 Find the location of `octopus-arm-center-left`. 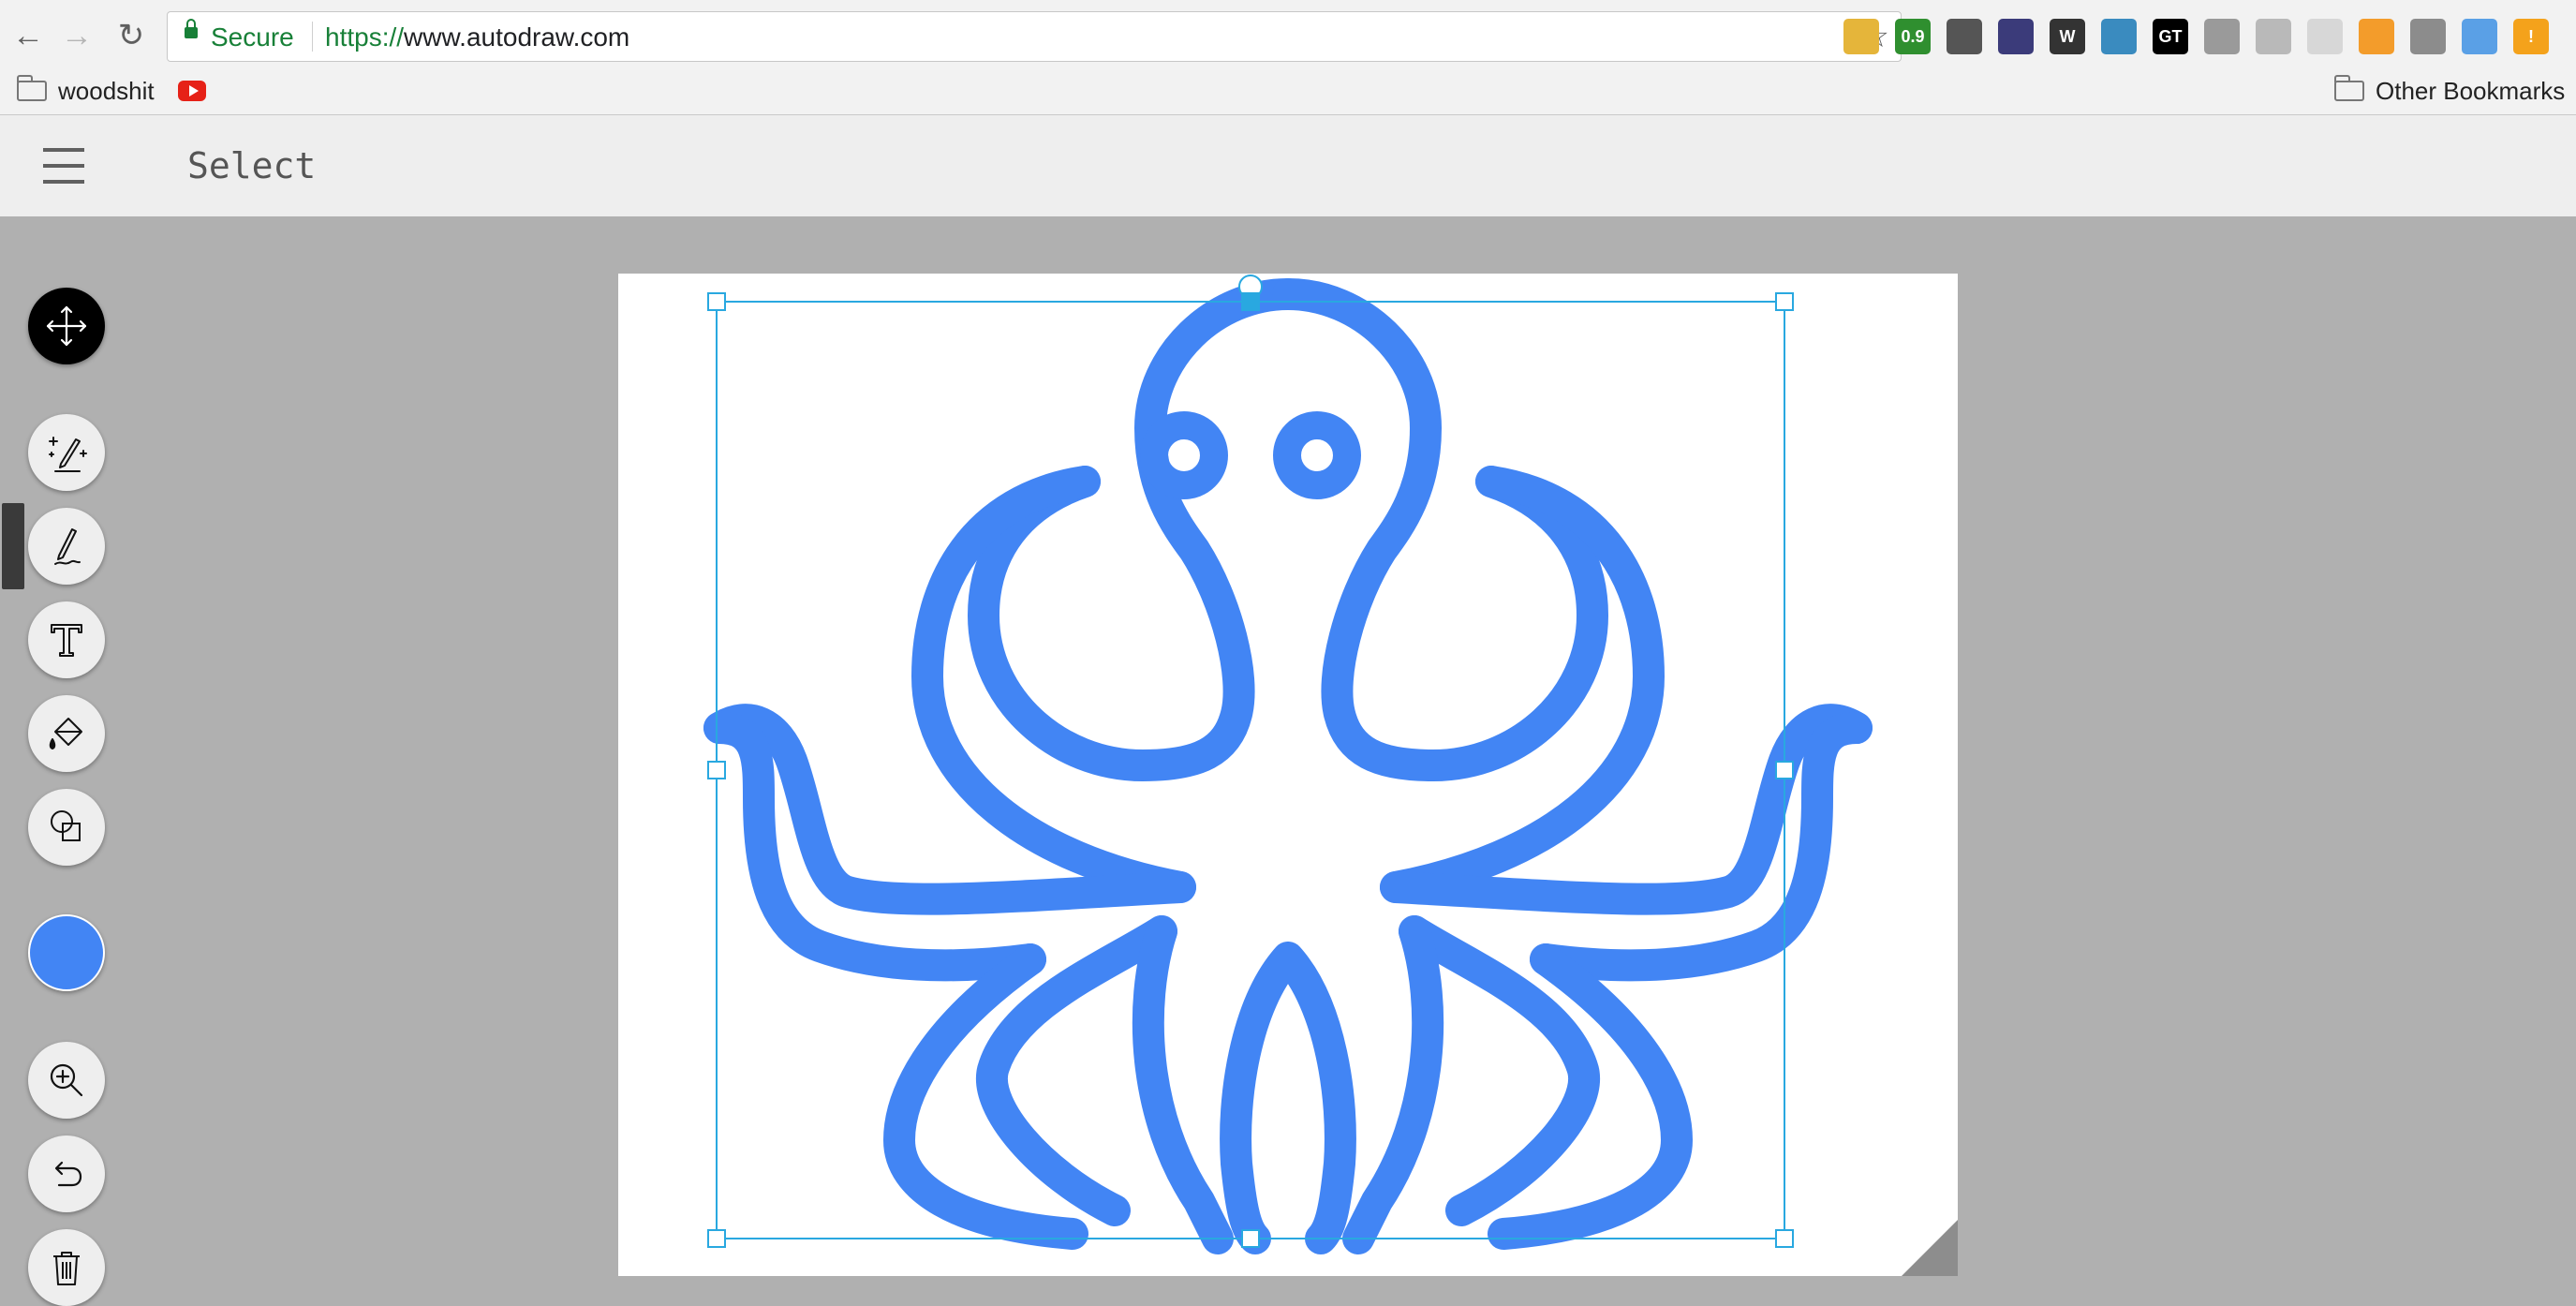

octopus-arm-center-left is located at coordinates (1183, 1084).